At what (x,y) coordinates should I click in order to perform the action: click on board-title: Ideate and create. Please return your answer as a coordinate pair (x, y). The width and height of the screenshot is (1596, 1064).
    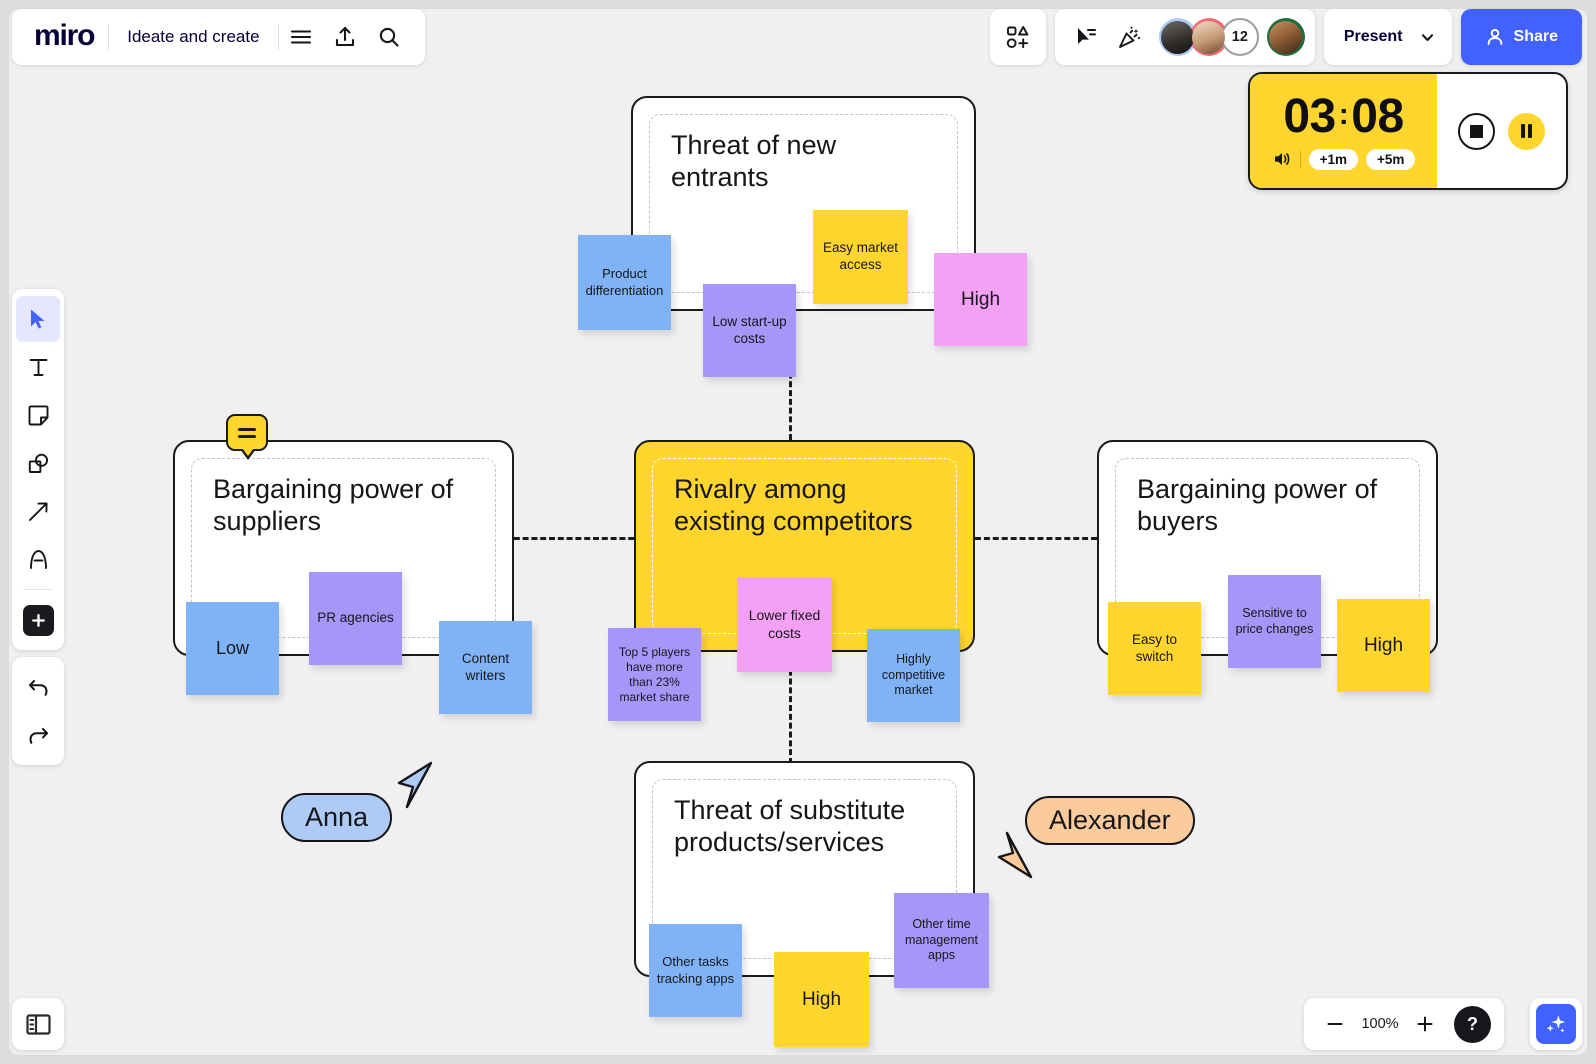
    Looking at the image, I should click on (193, 37).